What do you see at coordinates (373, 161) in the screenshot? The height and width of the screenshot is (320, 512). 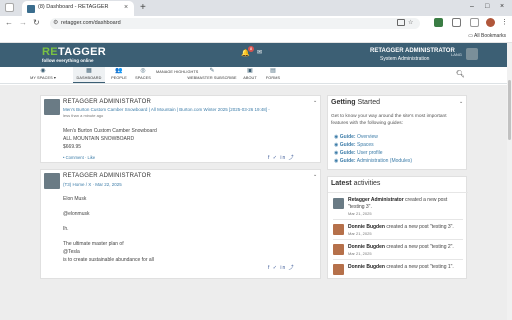 I see `guide-link-administration: ◉ Guide: Administration (Modules)` at bounding box center [373, 161].